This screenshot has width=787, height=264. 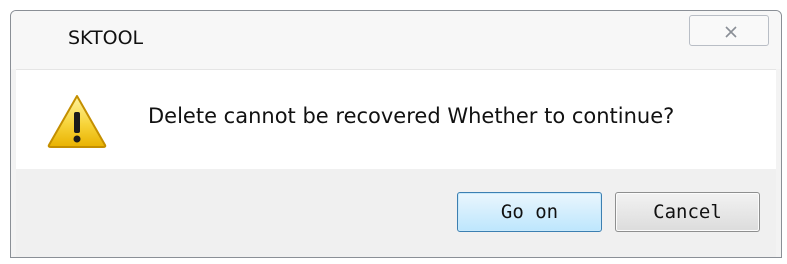 I want to click on warning-icon, so click(x=77, y=121).